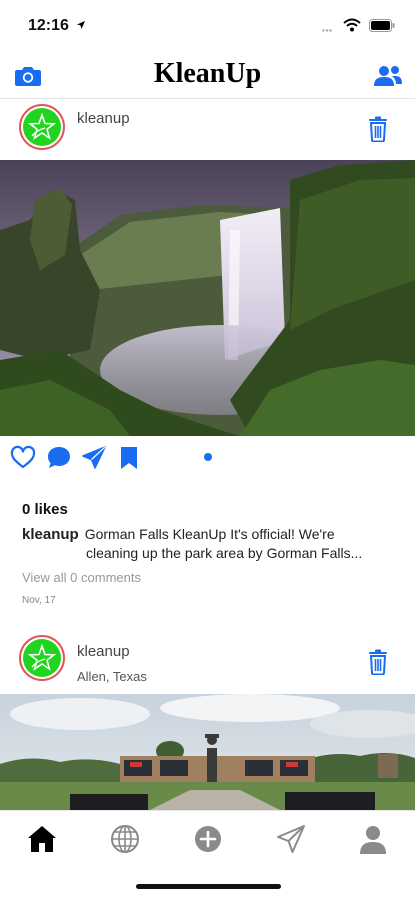 This screenshot has height=901, width=415. I want to click on home-icon, so click(42, 839).